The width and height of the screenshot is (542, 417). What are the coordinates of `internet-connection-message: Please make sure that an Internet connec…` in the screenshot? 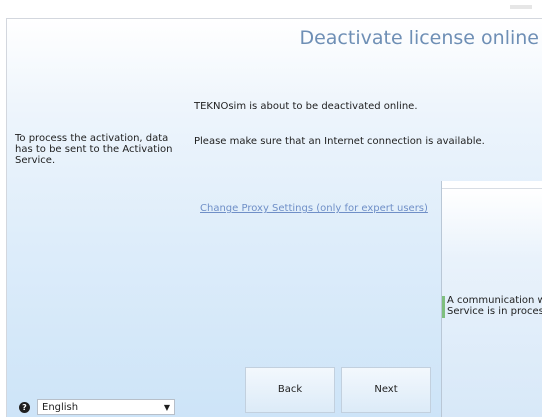 It's located at (339, 141).